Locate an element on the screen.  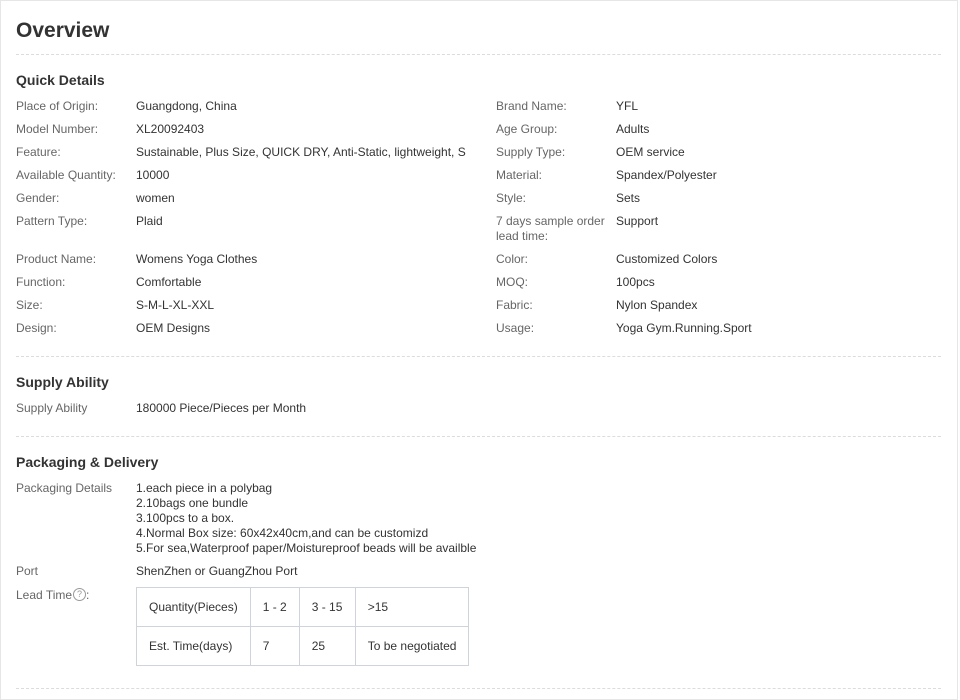
detail-value: Adults is located at coordinates (633, 129).